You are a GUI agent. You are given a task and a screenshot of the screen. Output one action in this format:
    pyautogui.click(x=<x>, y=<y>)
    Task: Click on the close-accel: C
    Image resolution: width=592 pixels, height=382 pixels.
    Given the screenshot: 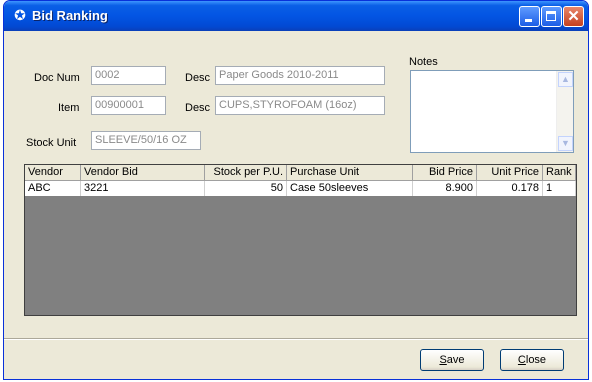 What is the action you would take?
    pyautogui.click(x=521, y=360)
    